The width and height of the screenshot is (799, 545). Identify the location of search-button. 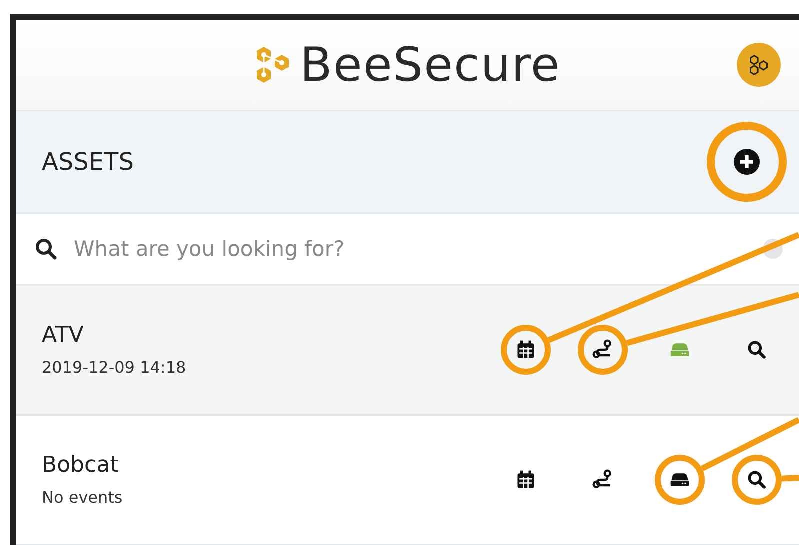
(757, 480).